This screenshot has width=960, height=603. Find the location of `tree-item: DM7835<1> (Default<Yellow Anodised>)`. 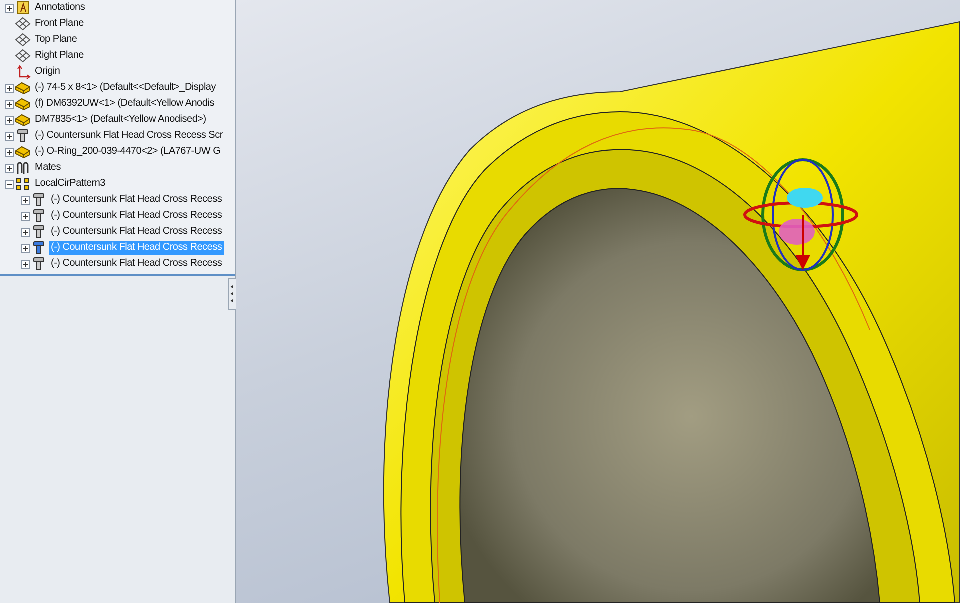

tree-item: DM7835<1> (Default<Yellow Anodised>) is located at coordinates (120, 120).